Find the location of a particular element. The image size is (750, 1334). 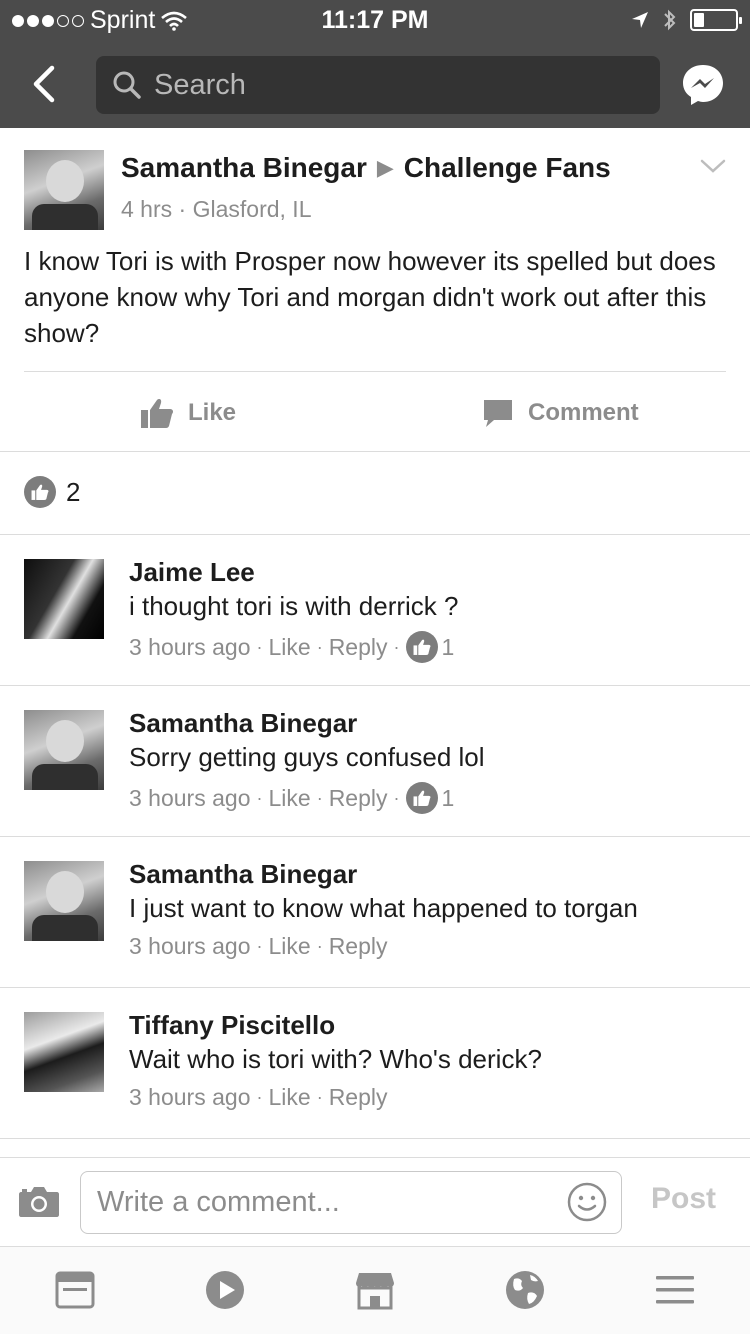

messenger-icon is located at coordinates (703, 85).